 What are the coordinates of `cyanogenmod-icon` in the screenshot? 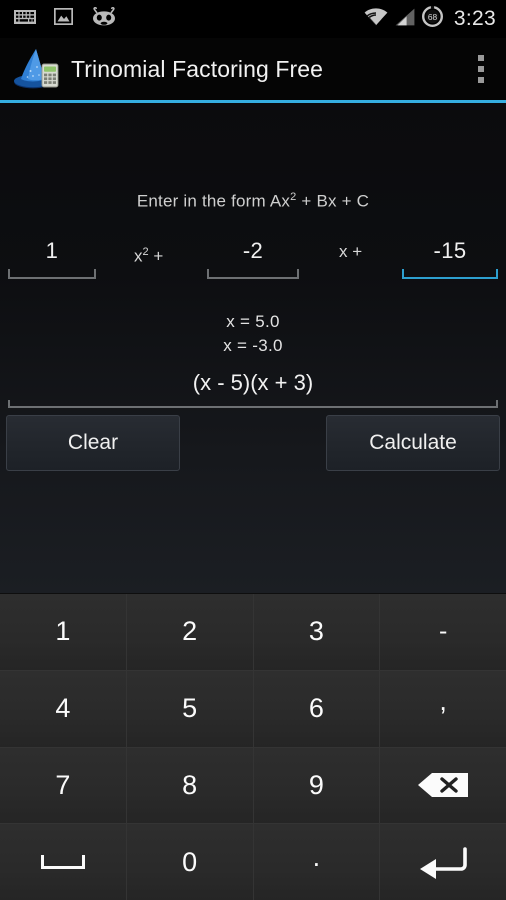 It's located at (104, 18).